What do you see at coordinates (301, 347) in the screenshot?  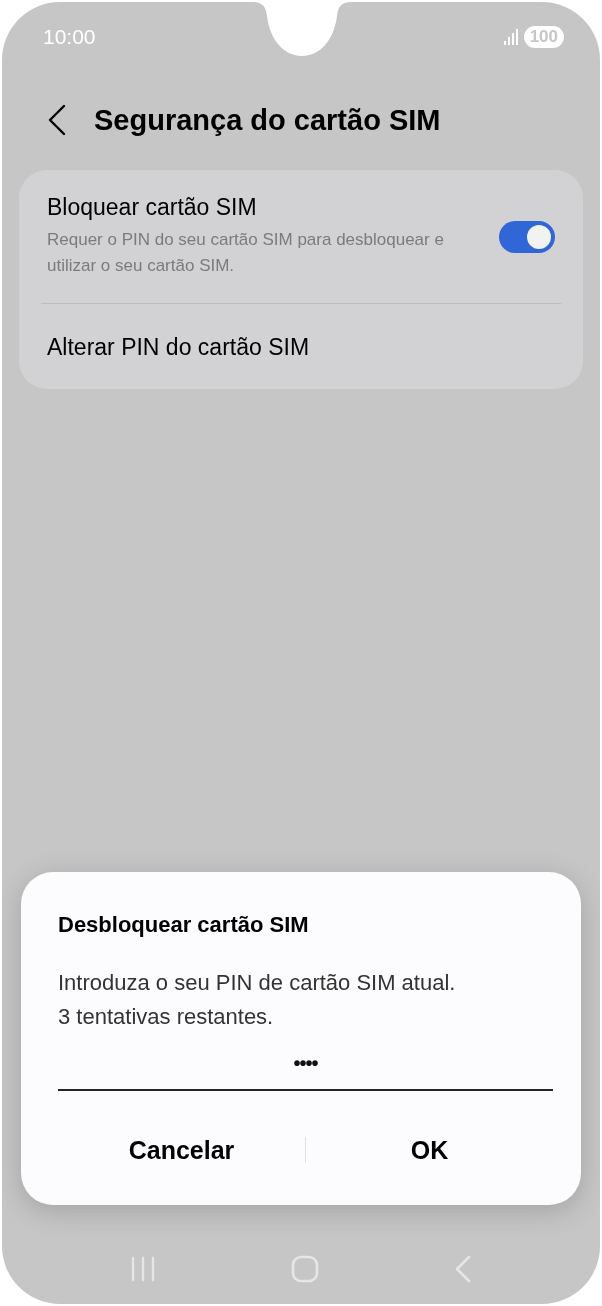 I see `setting-title: Alterar PIN do cartão SIM` at bounding box center [301, 347].